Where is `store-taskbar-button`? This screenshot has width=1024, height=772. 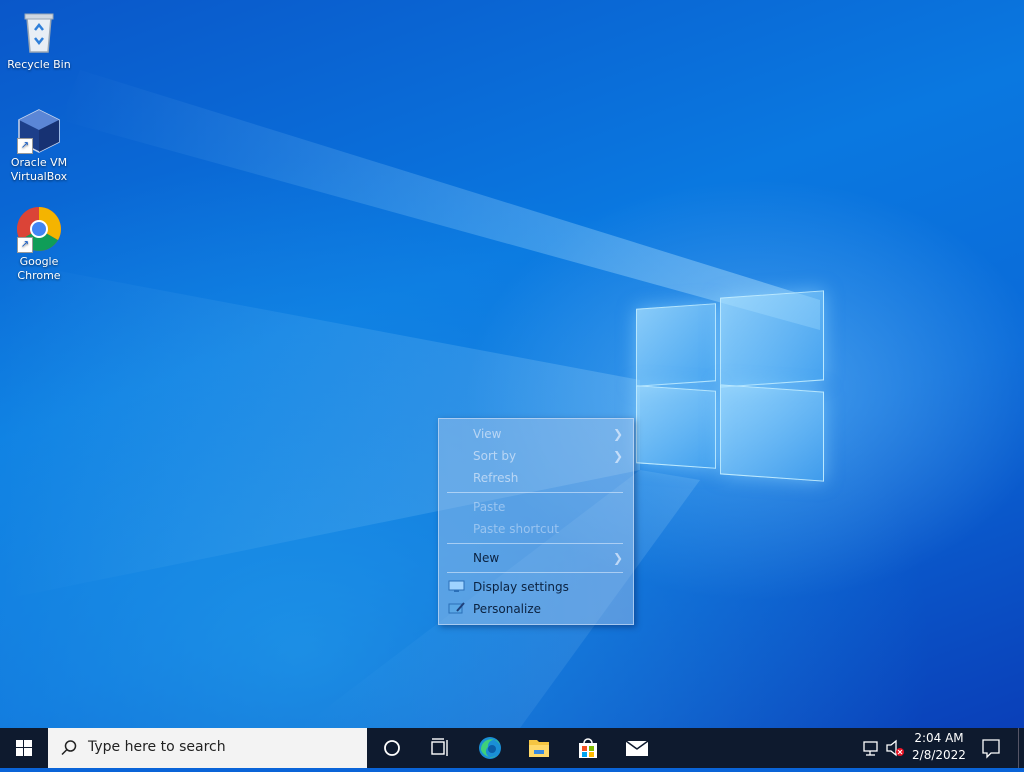 store-taskbar-button is located at coordinates (588, 748).